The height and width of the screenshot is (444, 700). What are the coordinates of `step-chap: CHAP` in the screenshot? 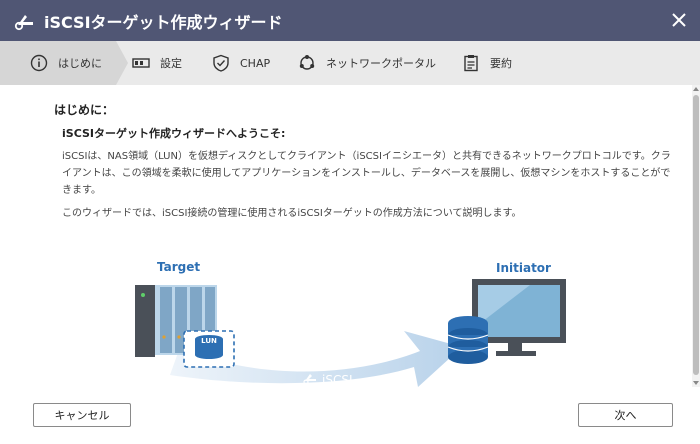 It's located at (239, 63).